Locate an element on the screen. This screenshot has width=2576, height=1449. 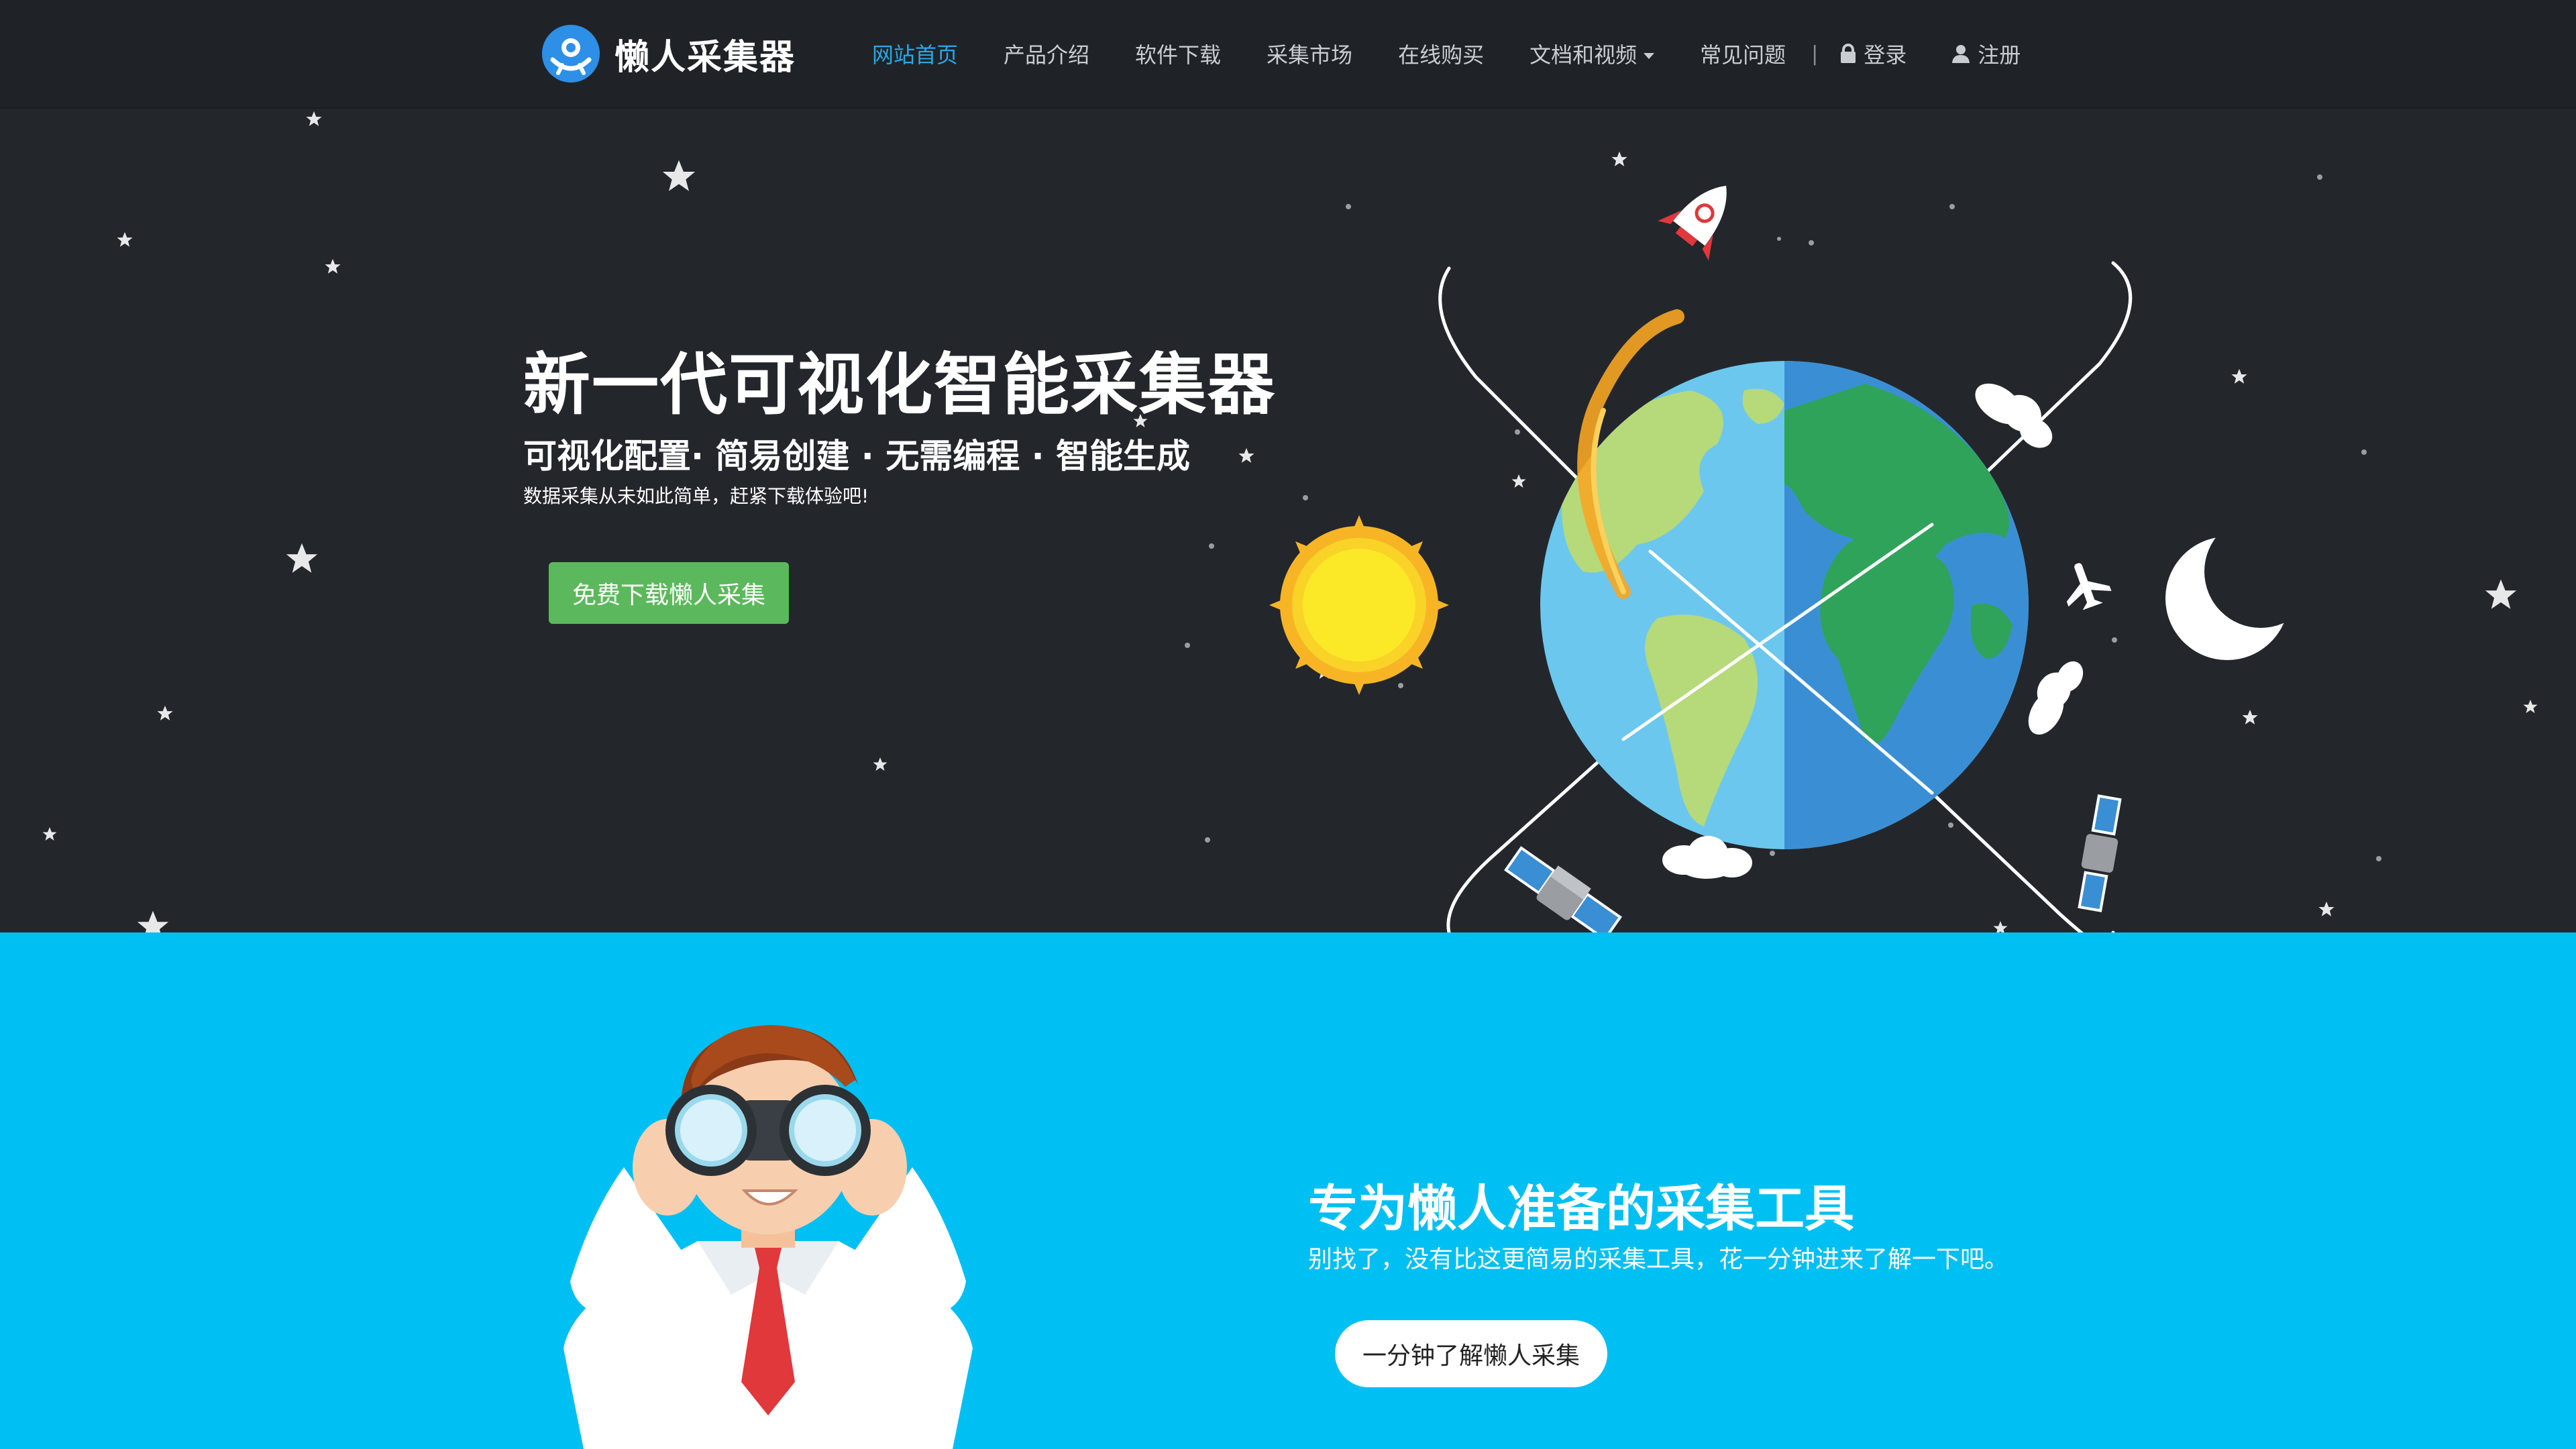
brand-logo: 懒人采集器 is located at coordinates (669, 53).